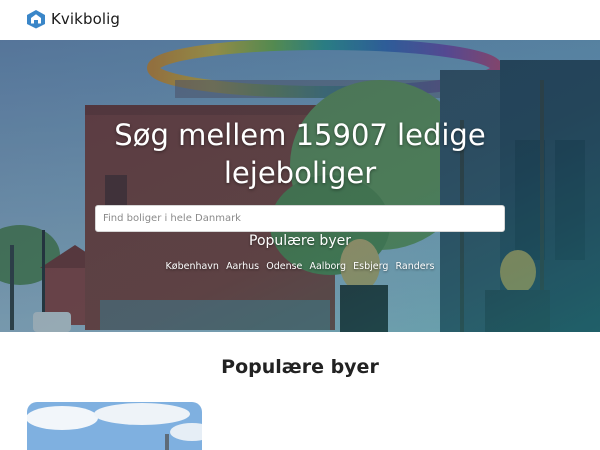  I want to click on city-link-esbjerg: Esbjerg, so click(370, 267).